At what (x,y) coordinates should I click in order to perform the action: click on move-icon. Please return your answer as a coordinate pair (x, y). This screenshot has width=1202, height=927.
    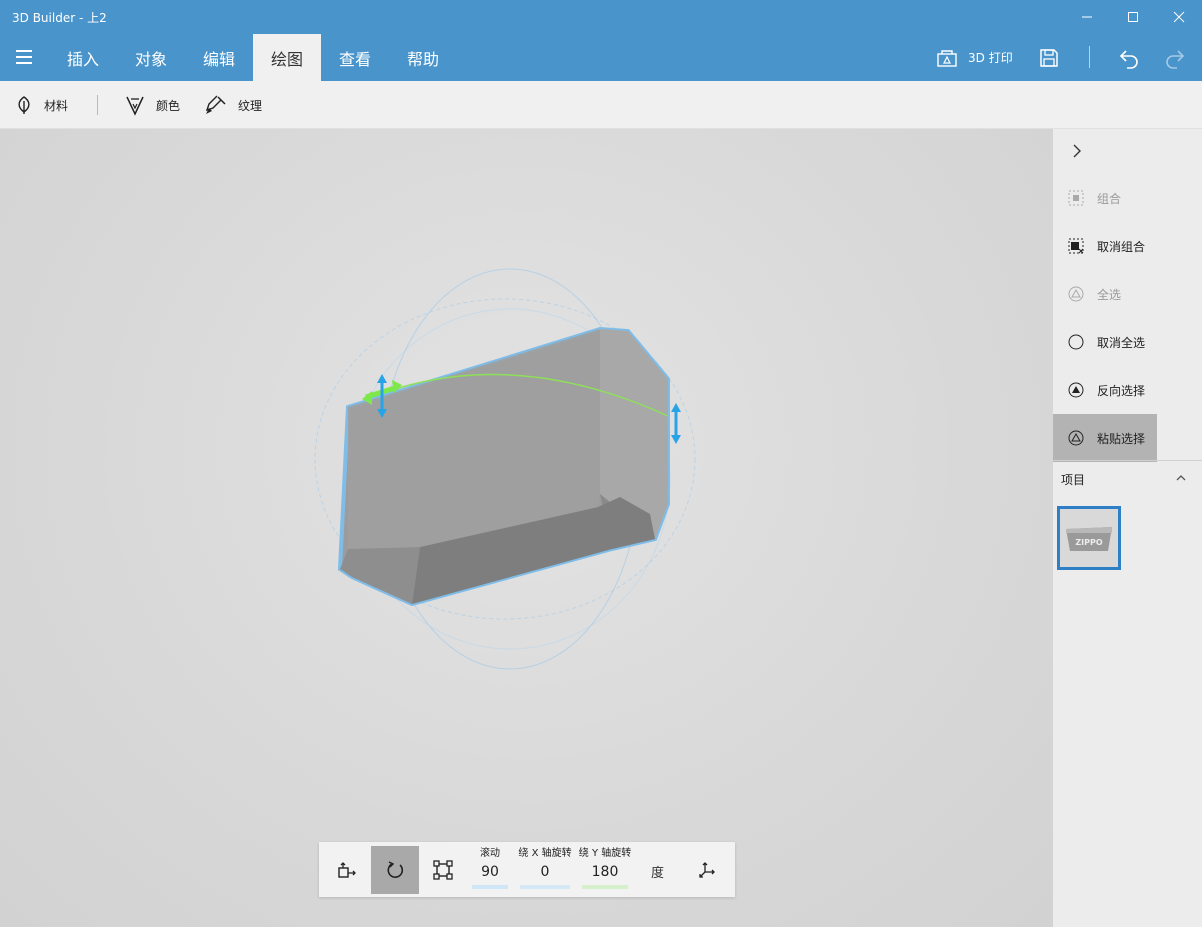
    Looking at the image, I should click on (347, 870).